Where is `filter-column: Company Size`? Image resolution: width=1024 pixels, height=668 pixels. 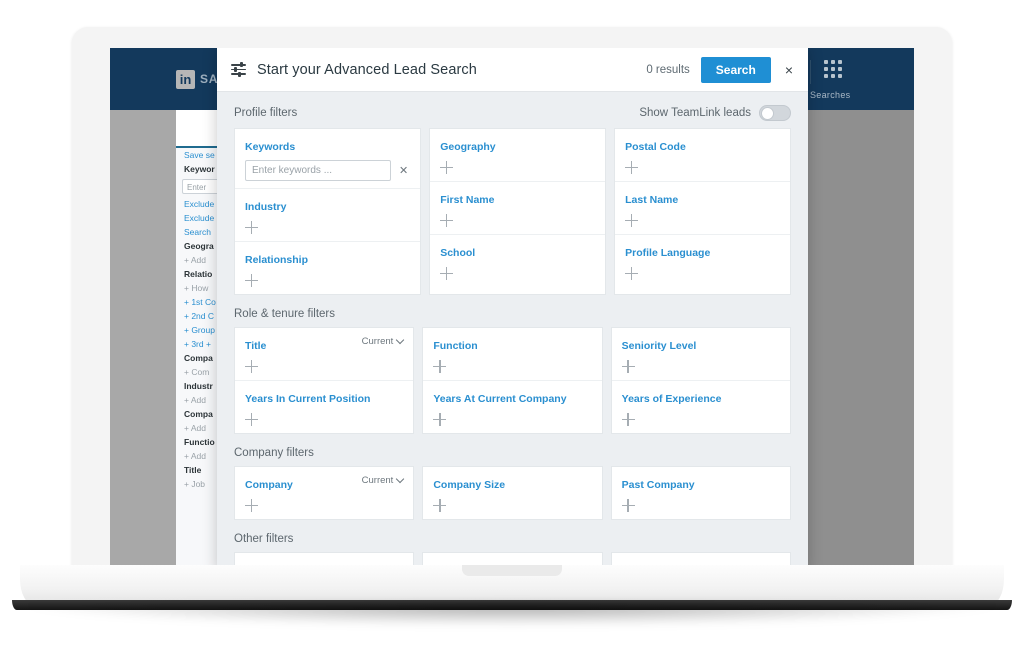
filter-column: Company Size is located at coordinates (512, 493).